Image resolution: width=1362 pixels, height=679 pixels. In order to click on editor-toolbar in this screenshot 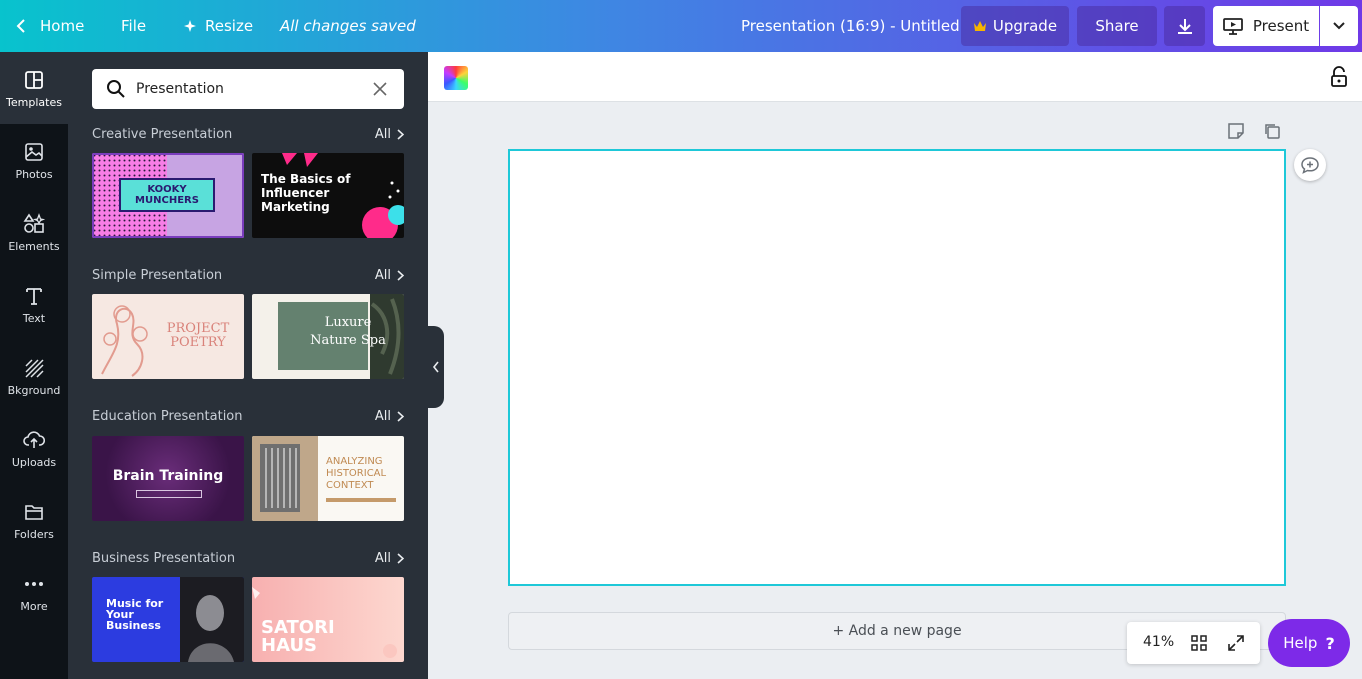, I will do `click(895, 77)`.